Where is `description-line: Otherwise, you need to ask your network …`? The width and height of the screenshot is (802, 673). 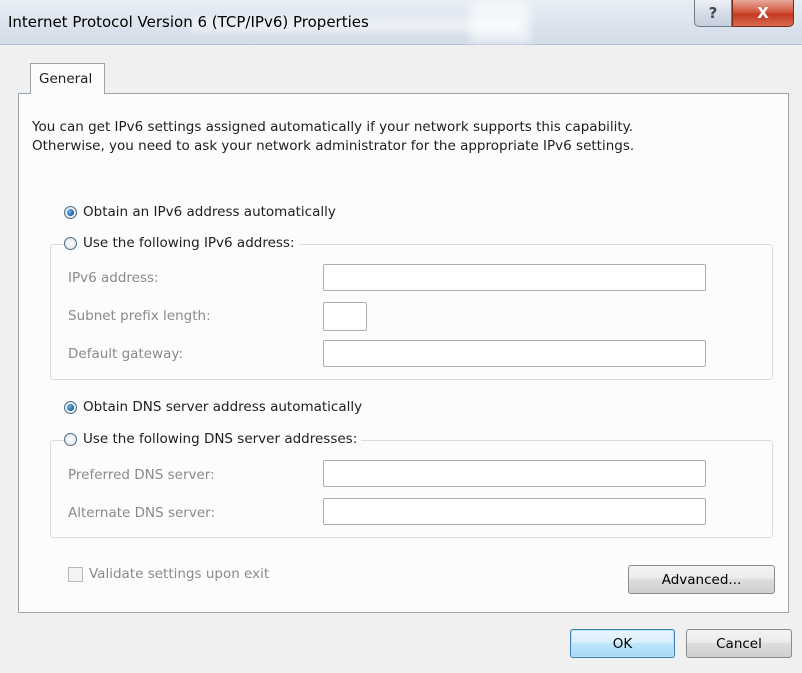
description-line: Otherwise, you need to ask your network … is located at coordinates (333, 146).